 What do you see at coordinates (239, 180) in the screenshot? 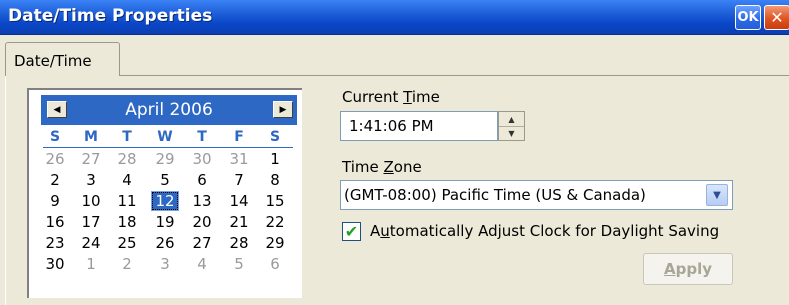
I see `calendar-day: 7` at bounding box center [239, 180].